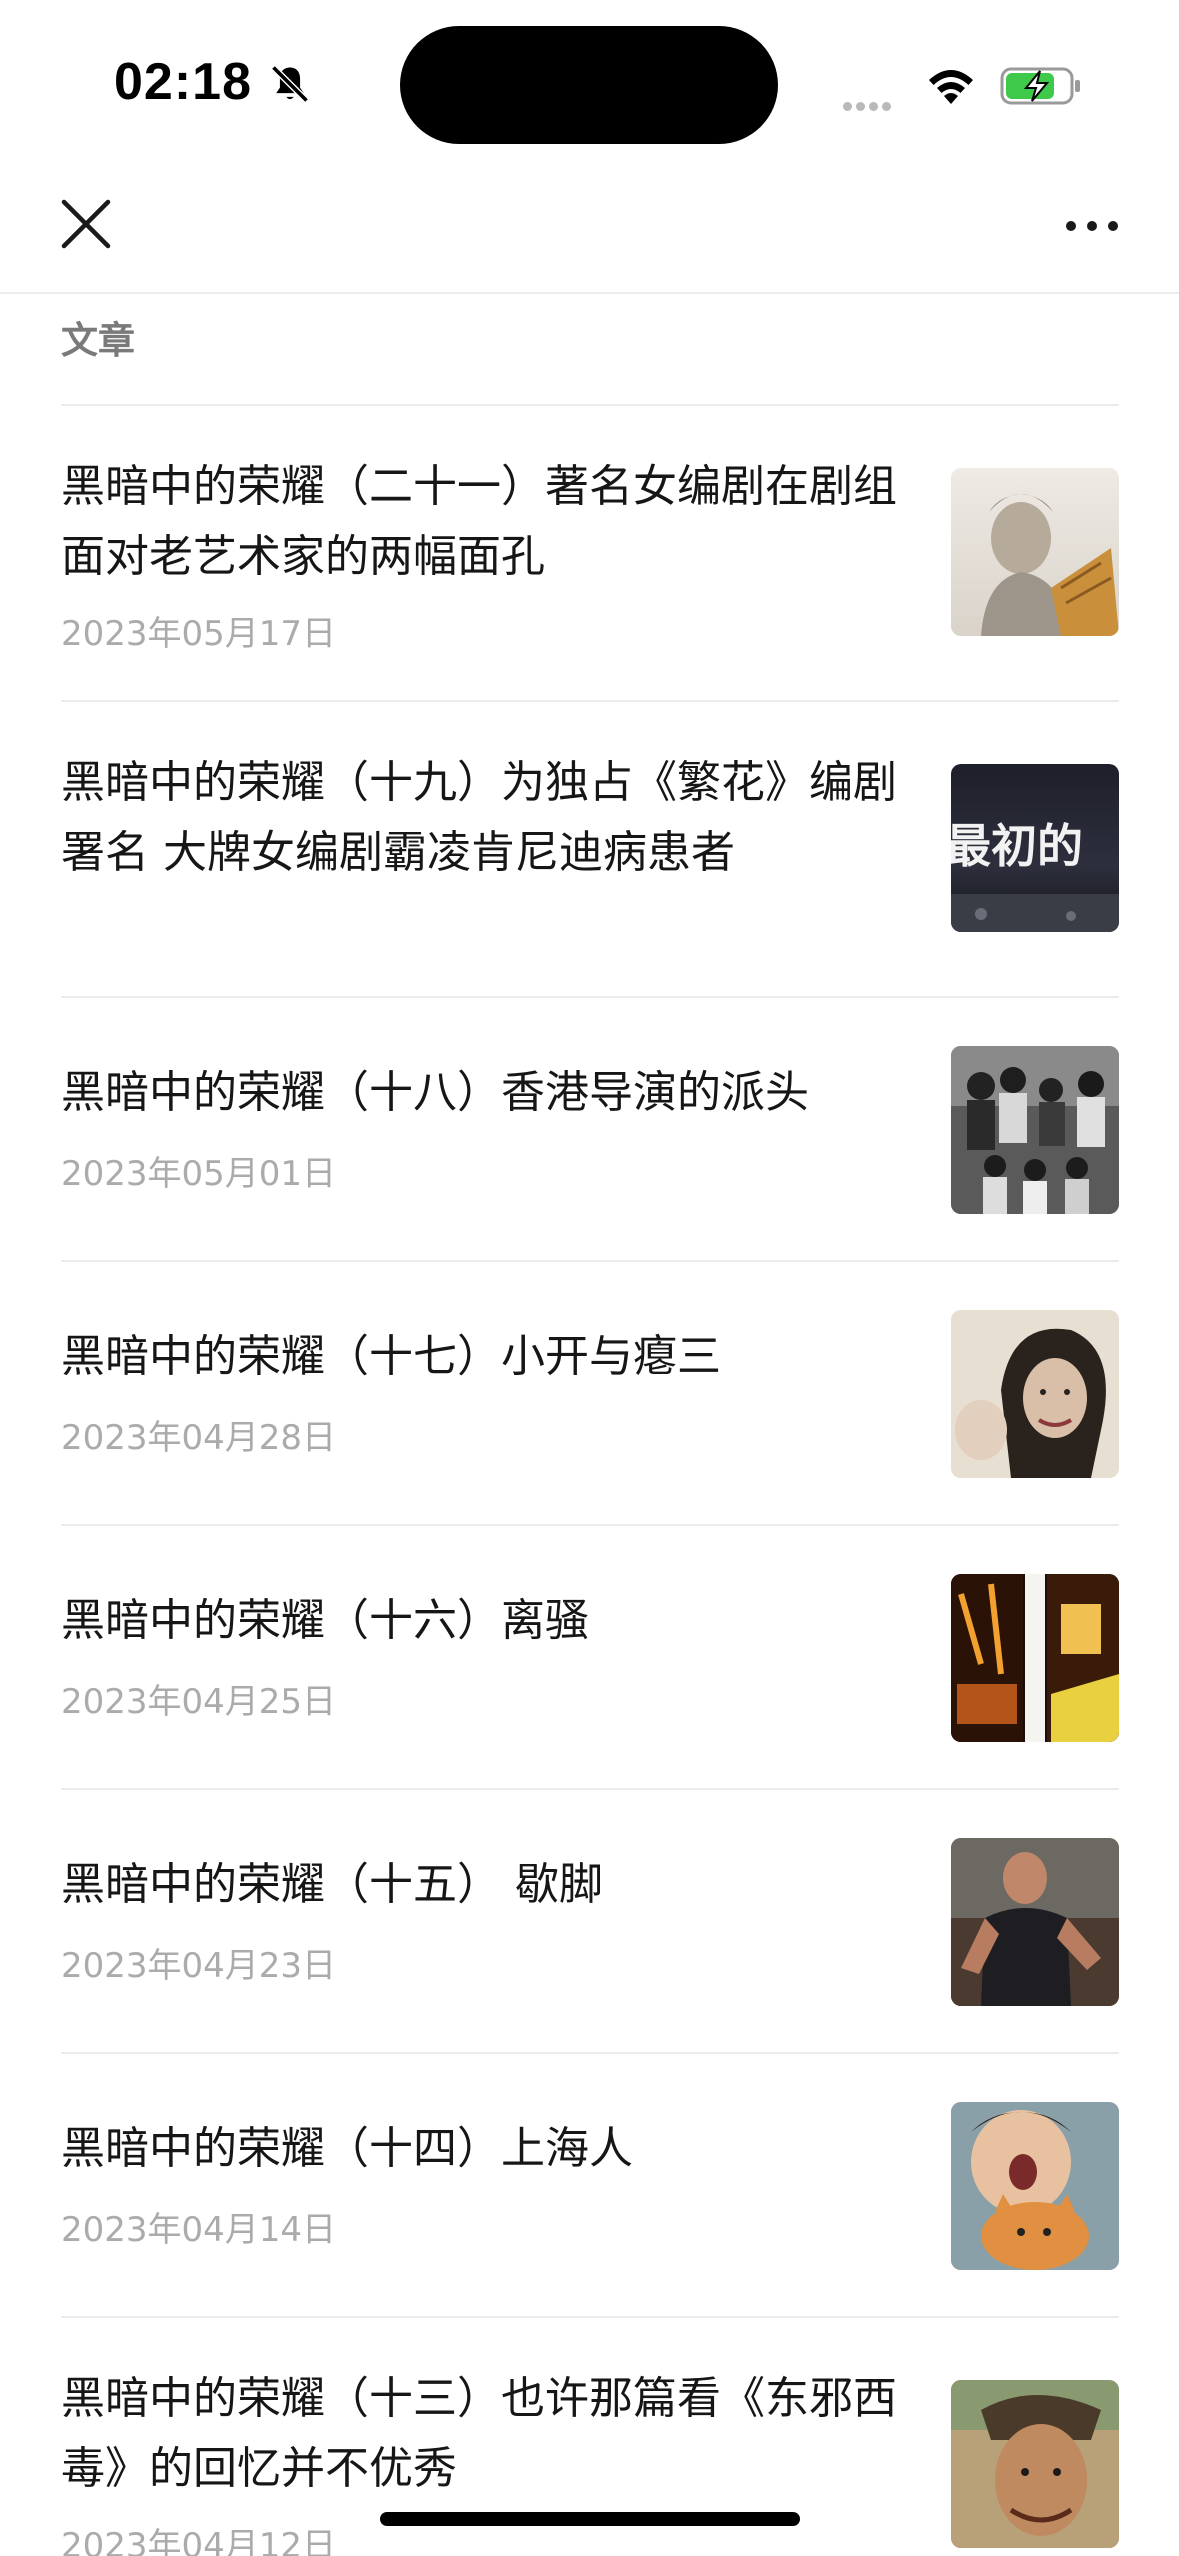 This screenshot has width=1179, height=2556. Describe the element at coordinates (1017, 846) in the screenshot. I see `thumbnail-text: 最初的` at that location.